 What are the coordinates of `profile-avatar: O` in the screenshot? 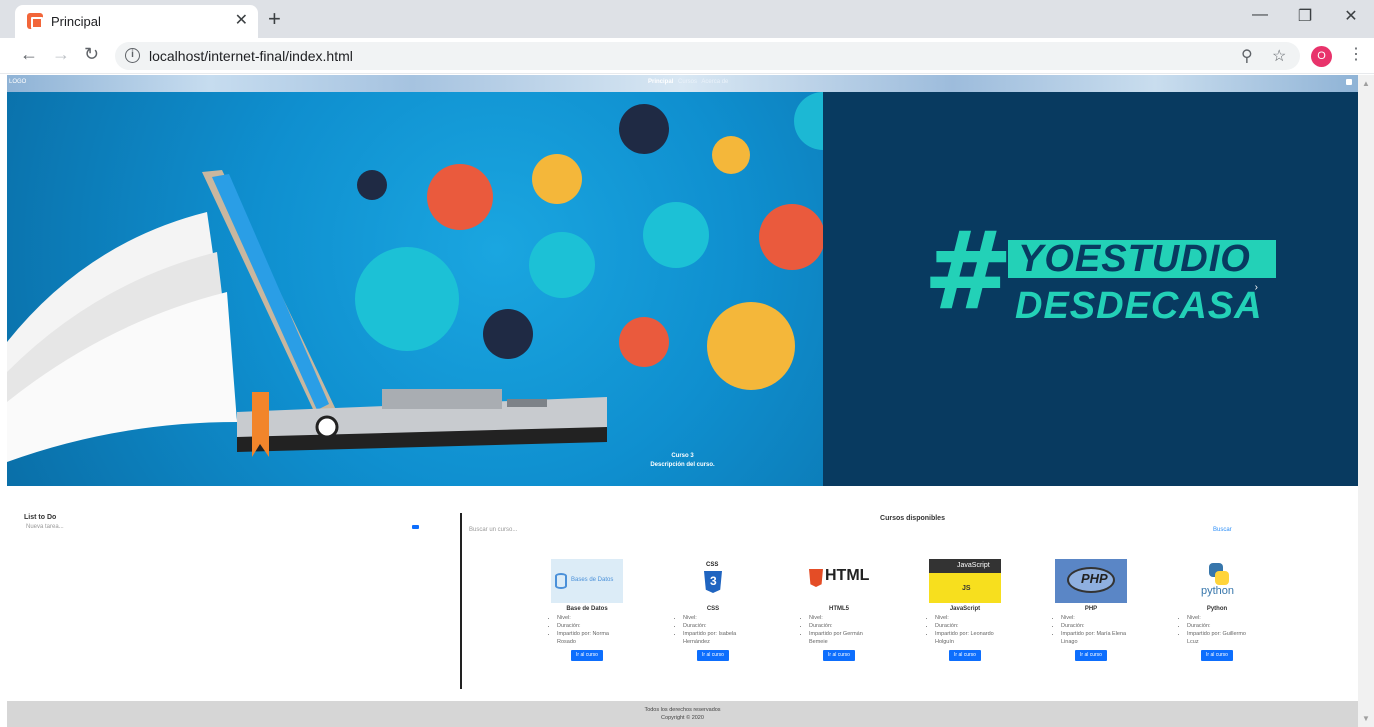 It's located at (1321, 56).